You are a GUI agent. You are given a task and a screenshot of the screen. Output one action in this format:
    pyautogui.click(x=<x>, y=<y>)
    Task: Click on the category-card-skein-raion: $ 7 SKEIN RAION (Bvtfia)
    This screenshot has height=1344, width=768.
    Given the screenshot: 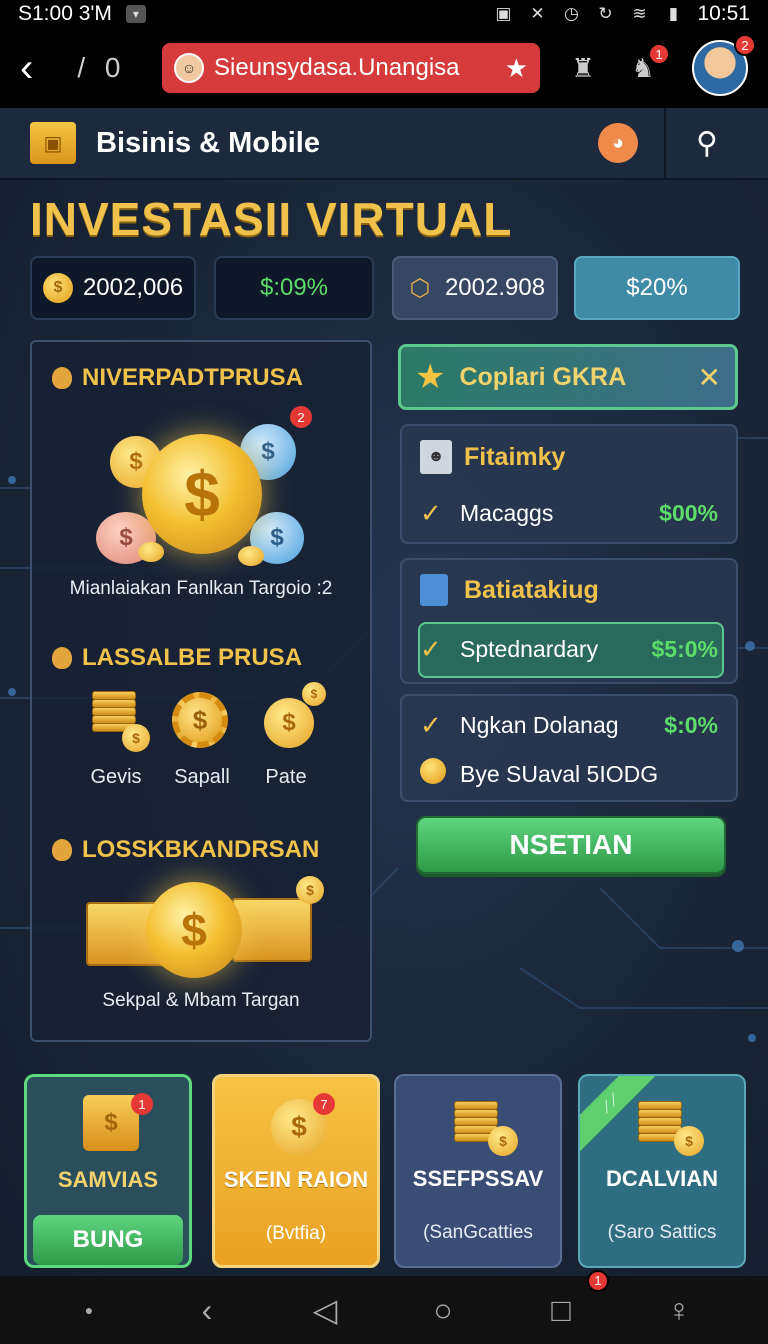 What is the action you would take?
    pyautogui.click(x=296, y=1171)
    